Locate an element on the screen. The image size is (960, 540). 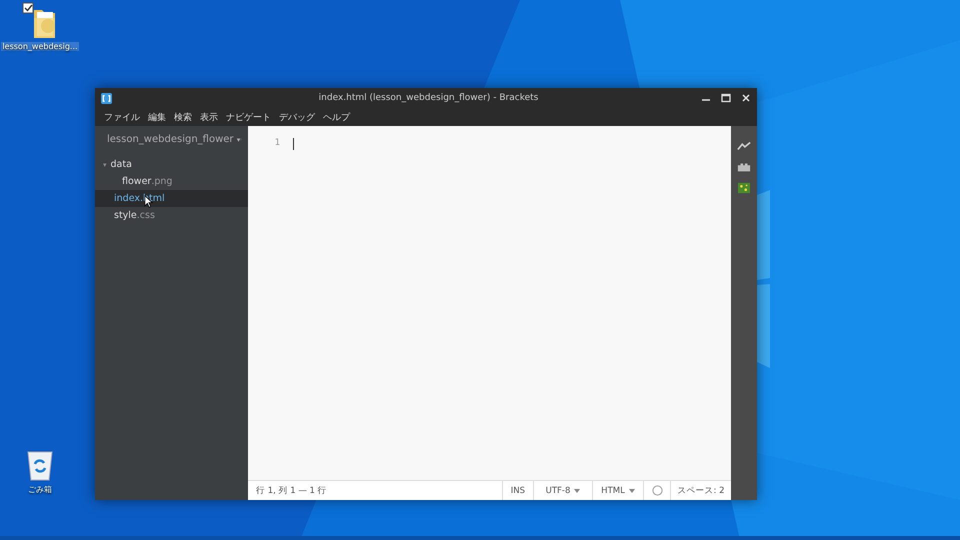
maximize-icon is located at coordinates (726, 98).